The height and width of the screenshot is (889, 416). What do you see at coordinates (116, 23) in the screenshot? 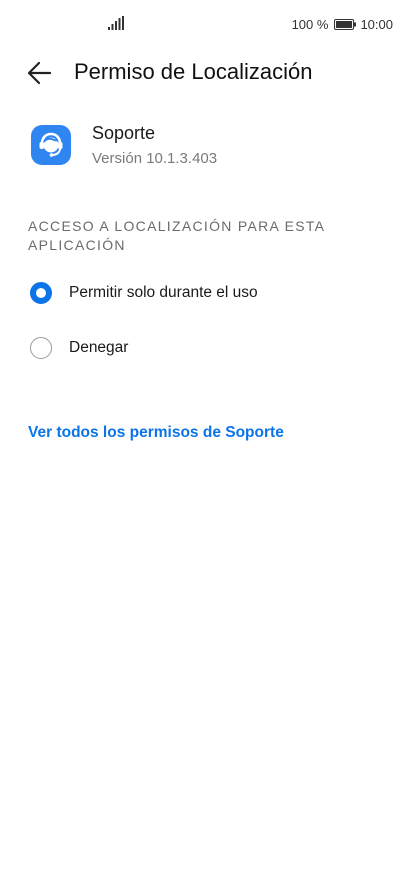
I see `signal-icon` at bounding box center [116, 23].